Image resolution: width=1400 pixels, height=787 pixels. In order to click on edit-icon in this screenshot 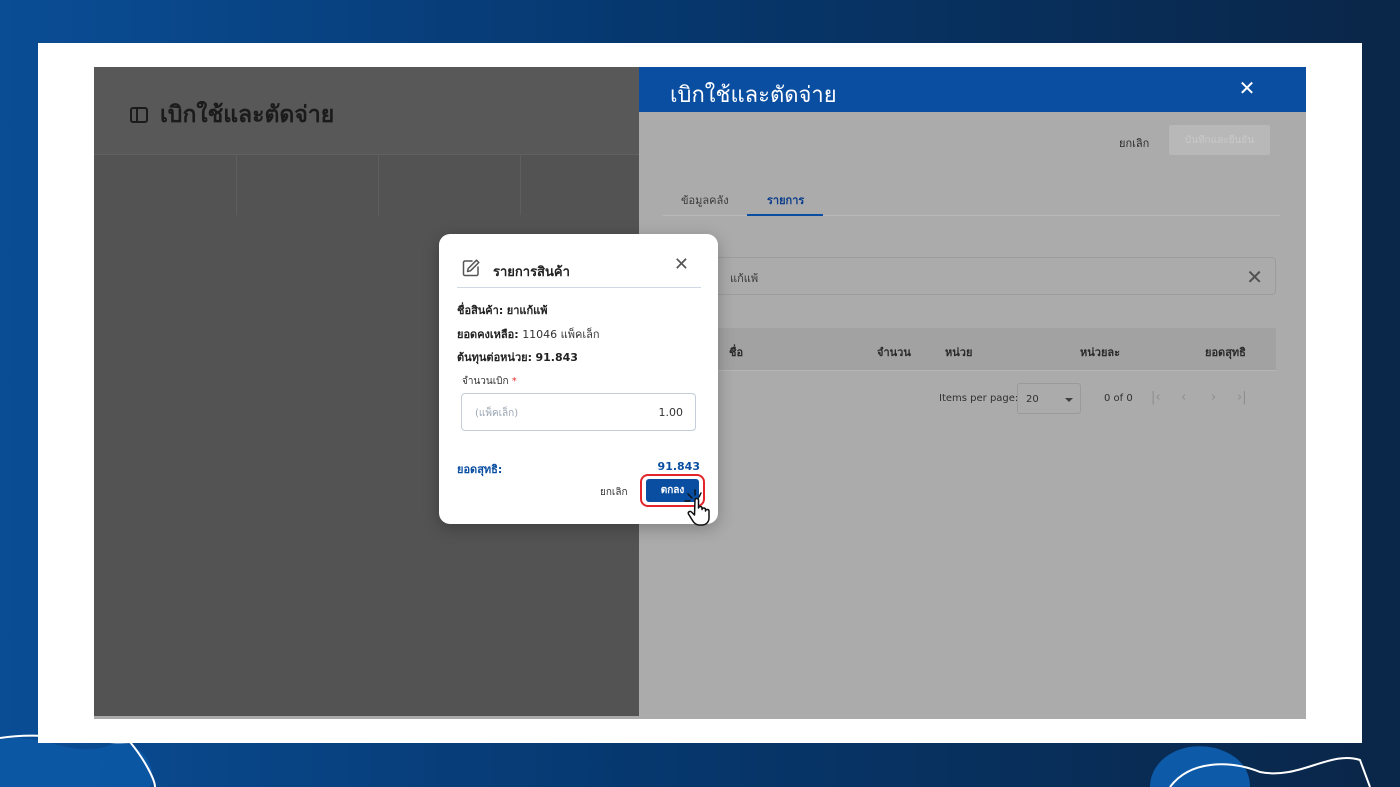, I will do `click(471, 268)`.